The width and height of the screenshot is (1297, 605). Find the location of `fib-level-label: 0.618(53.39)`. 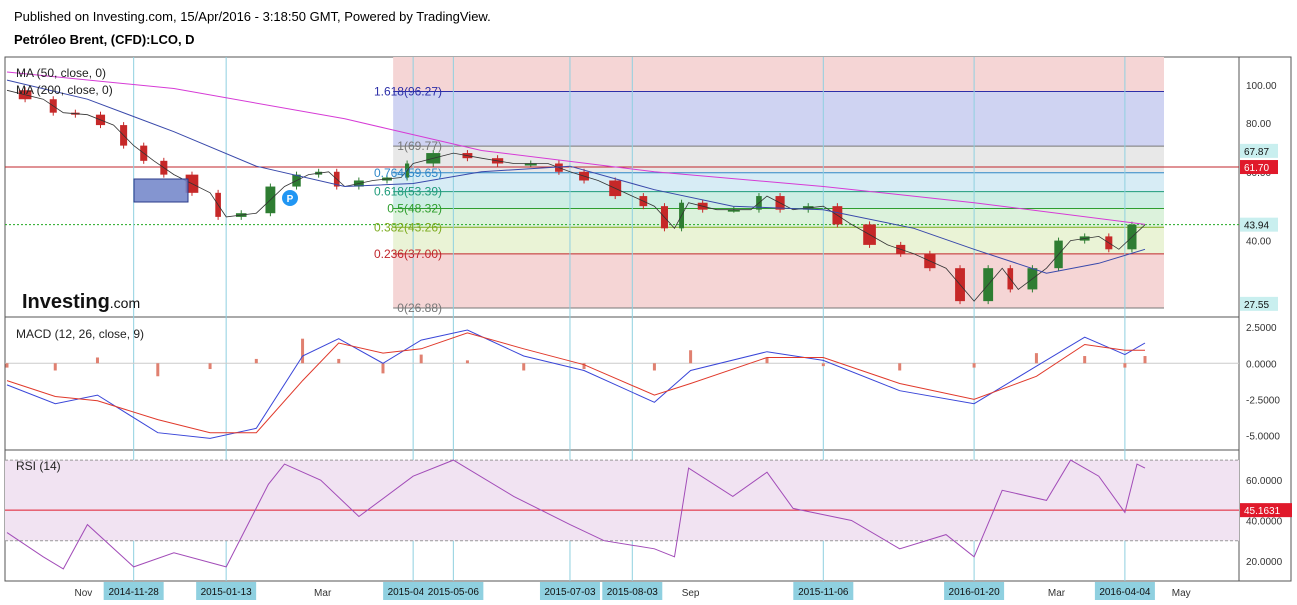

fib-level-label: 0.618(53.39) is located at coordinates (408, 192).